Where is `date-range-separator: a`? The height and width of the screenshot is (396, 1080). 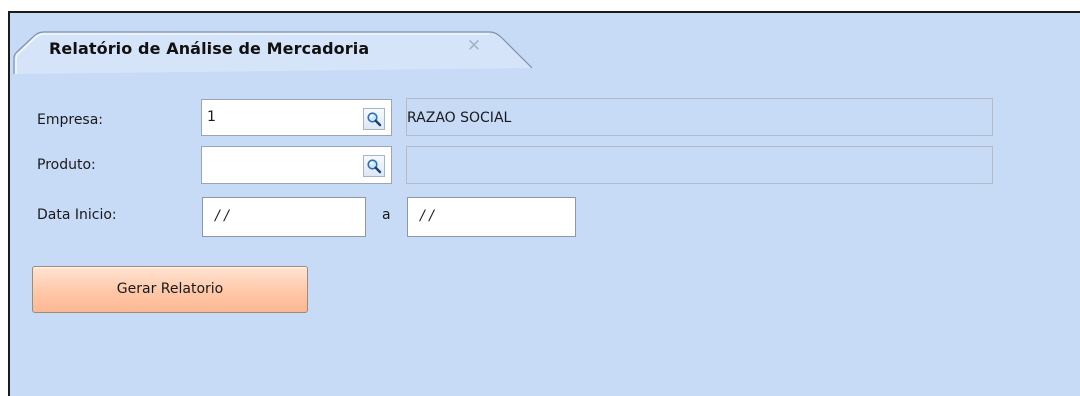 date-range-separator: a is located at coordinates (386, 215).